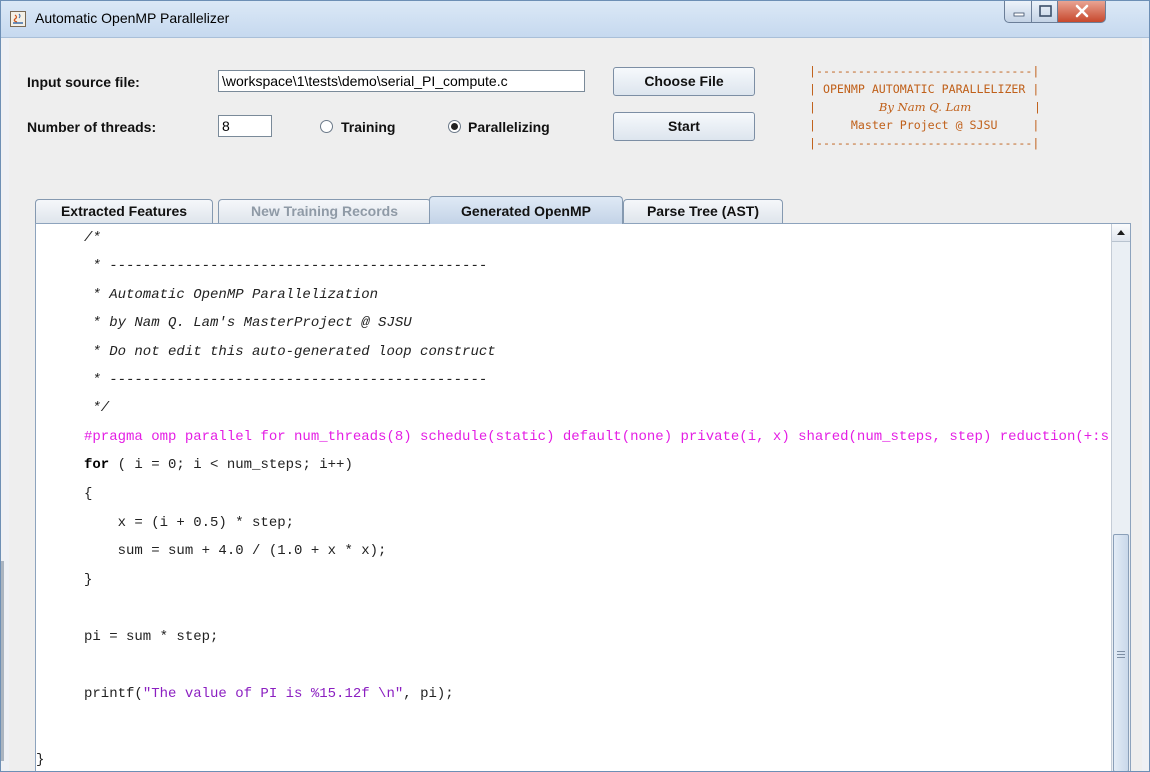  I want to click on window-edge, so click(2, 661).